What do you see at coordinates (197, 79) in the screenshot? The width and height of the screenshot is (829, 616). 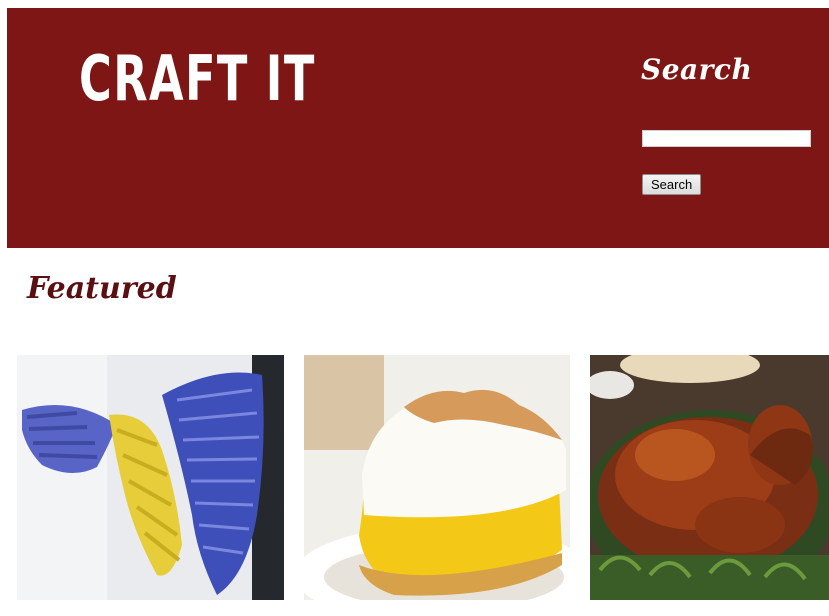 I see `site-title: CRAFT IT` at bounding box center [197, 79].